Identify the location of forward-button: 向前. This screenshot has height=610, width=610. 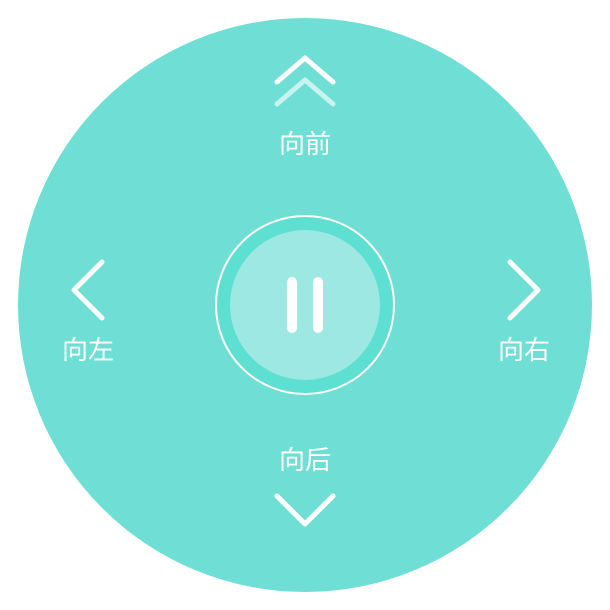
(305, 111).